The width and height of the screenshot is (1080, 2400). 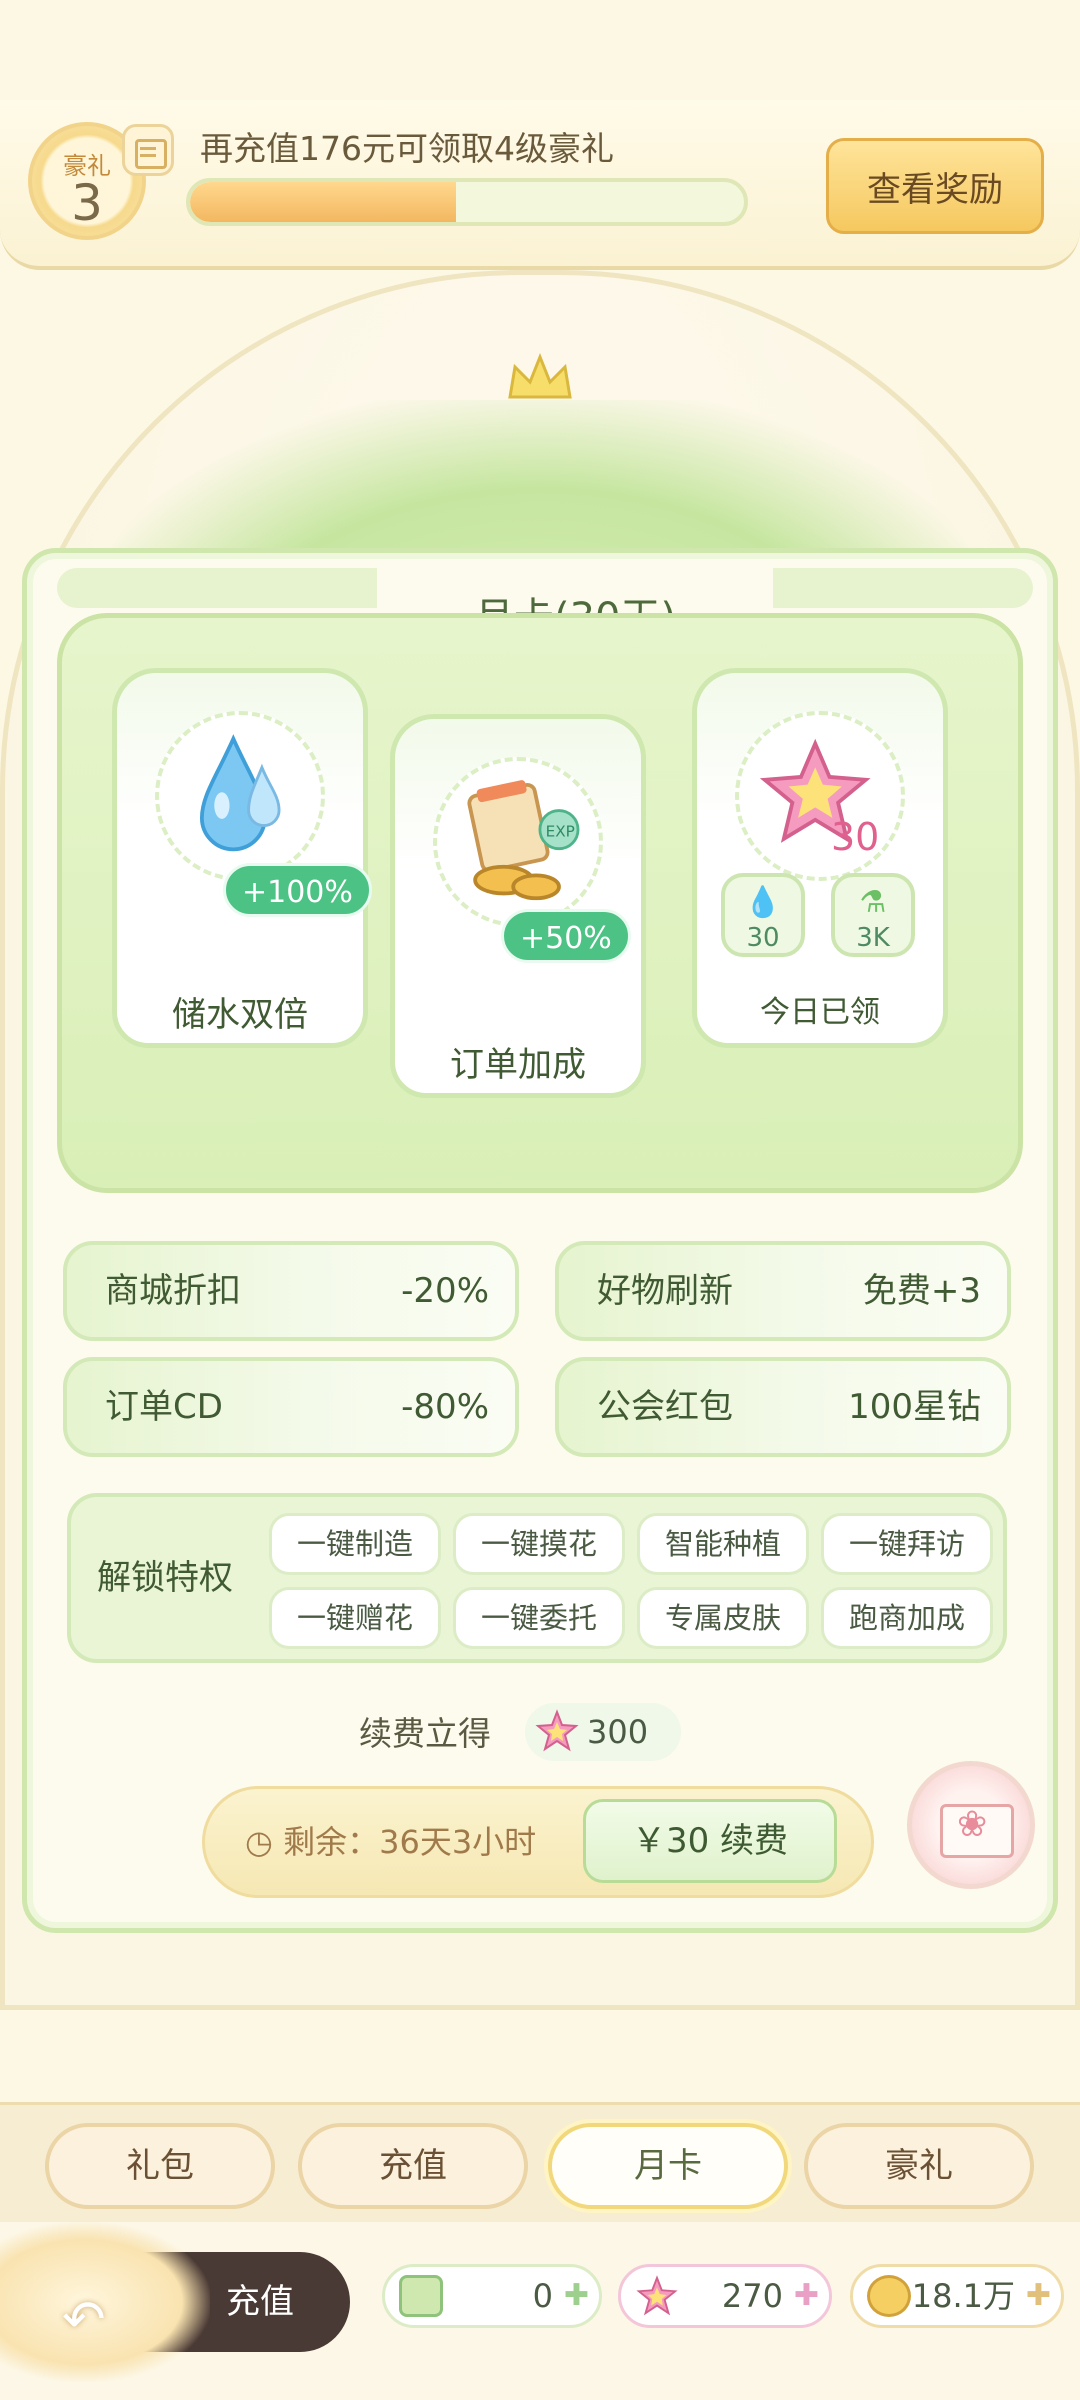 What do you see at coordinates (921, 1291) in the screenshot?
I see `stat-value: 免费+3` at bounding box center [921, 1291].